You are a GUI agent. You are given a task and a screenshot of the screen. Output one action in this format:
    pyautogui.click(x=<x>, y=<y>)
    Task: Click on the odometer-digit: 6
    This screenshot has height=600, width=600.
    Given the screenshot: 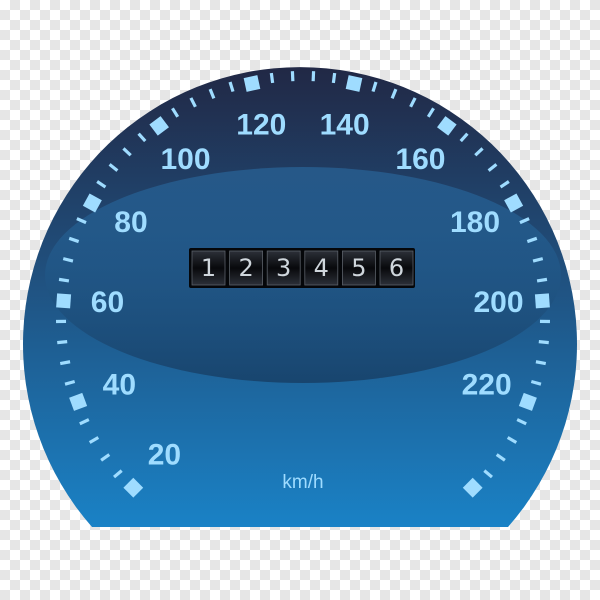 What is the action you would take?
    pyautogui.click(x=396, y=268)
    